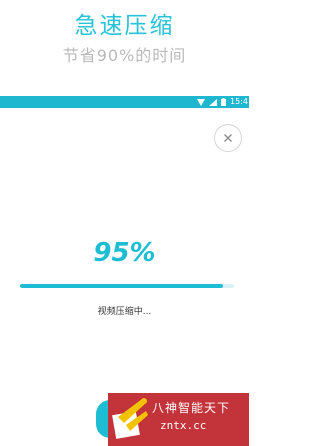 Image resolution: width=320 pixels, height=446 pixels. I want to click on watermark-overlay: 八神智能天下 zntx.cc, so click(178, 419).